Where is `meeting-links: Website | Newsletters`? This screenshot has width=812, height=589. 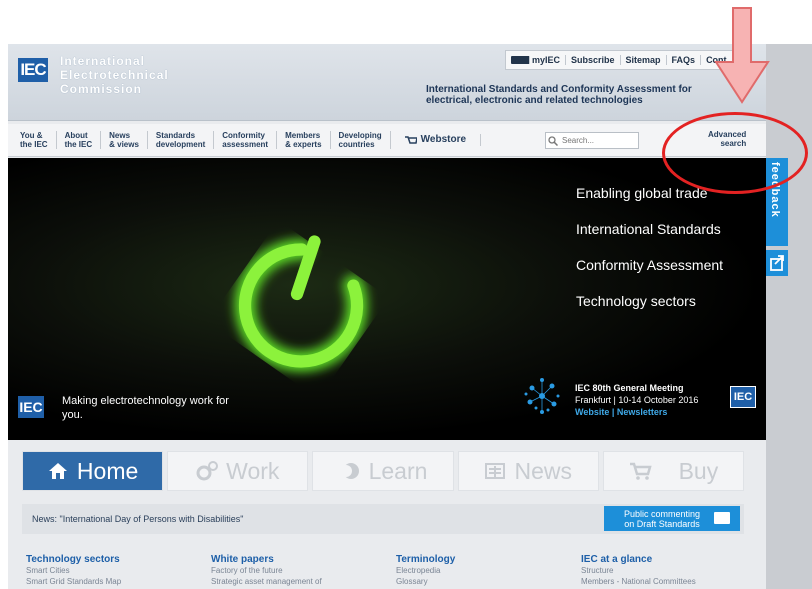 meeting-links: Website | Newsletters is located at coordinates (636, 412).